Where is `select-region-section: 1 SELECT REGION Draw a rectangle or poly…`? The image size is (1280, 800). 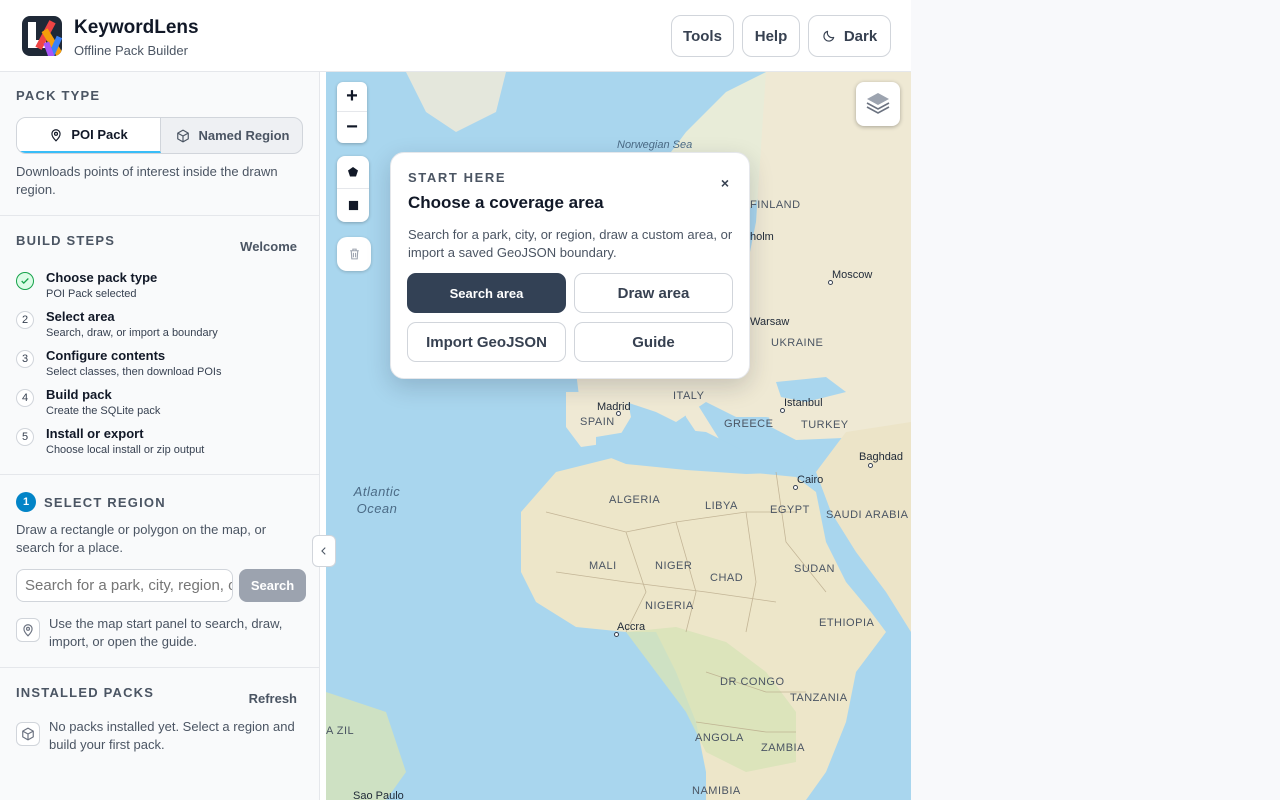
select-region-section: 1 SELECT REGION Draw a rectangle or poly… is located at coordinates (159, 571).